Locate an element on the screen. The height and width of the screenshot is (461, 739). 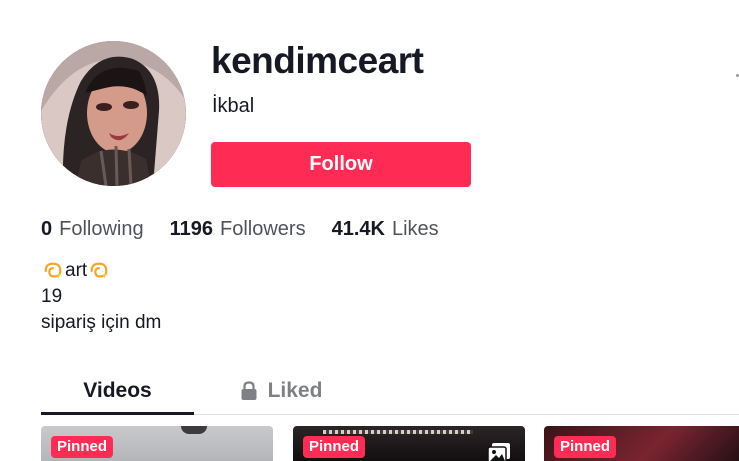
following-count: 0 is located at coordinates (47, 228).